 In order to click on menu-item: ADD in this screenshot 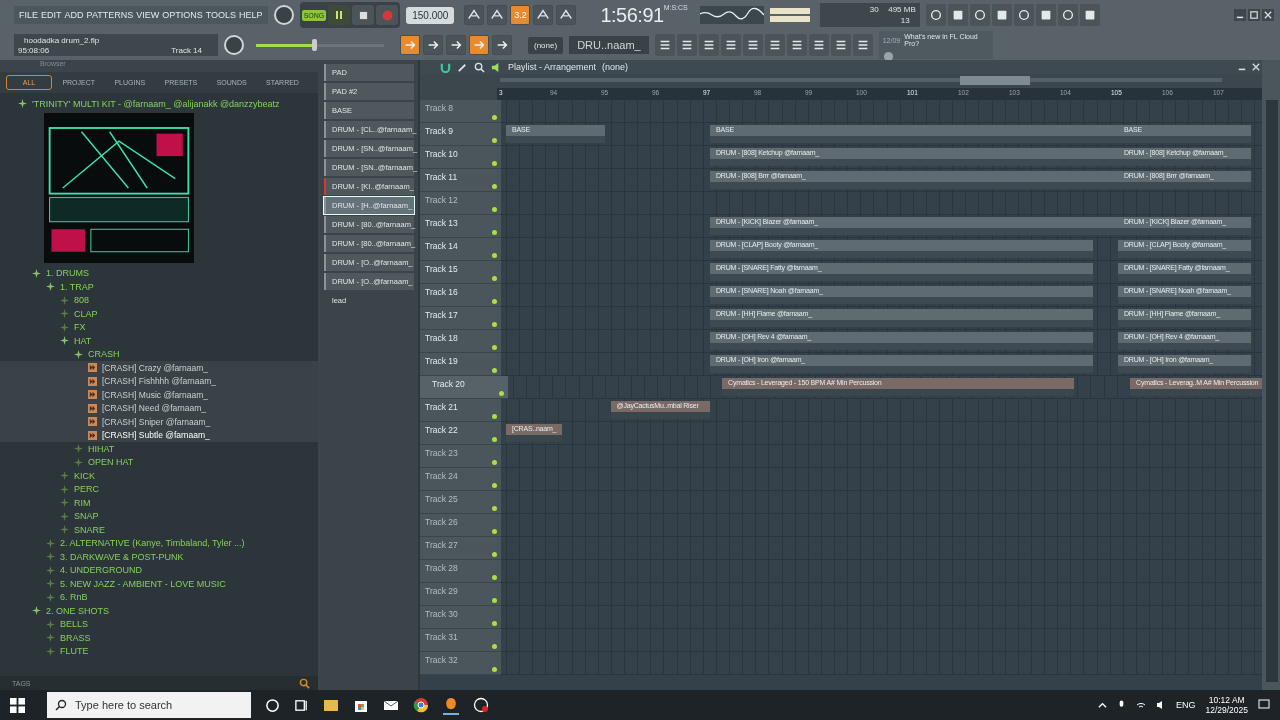, I will do `click(74, 15)`.